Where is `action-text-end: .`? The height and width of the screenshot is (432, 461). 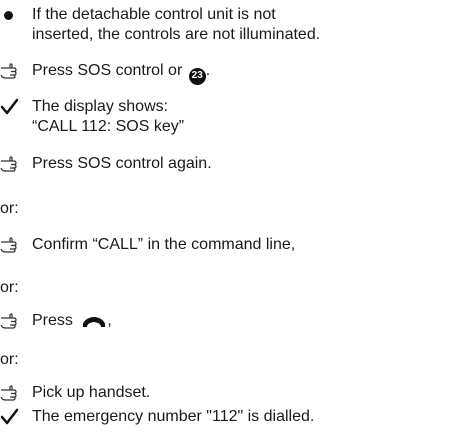 action-text-end: . is located at coordinates (208, 70).